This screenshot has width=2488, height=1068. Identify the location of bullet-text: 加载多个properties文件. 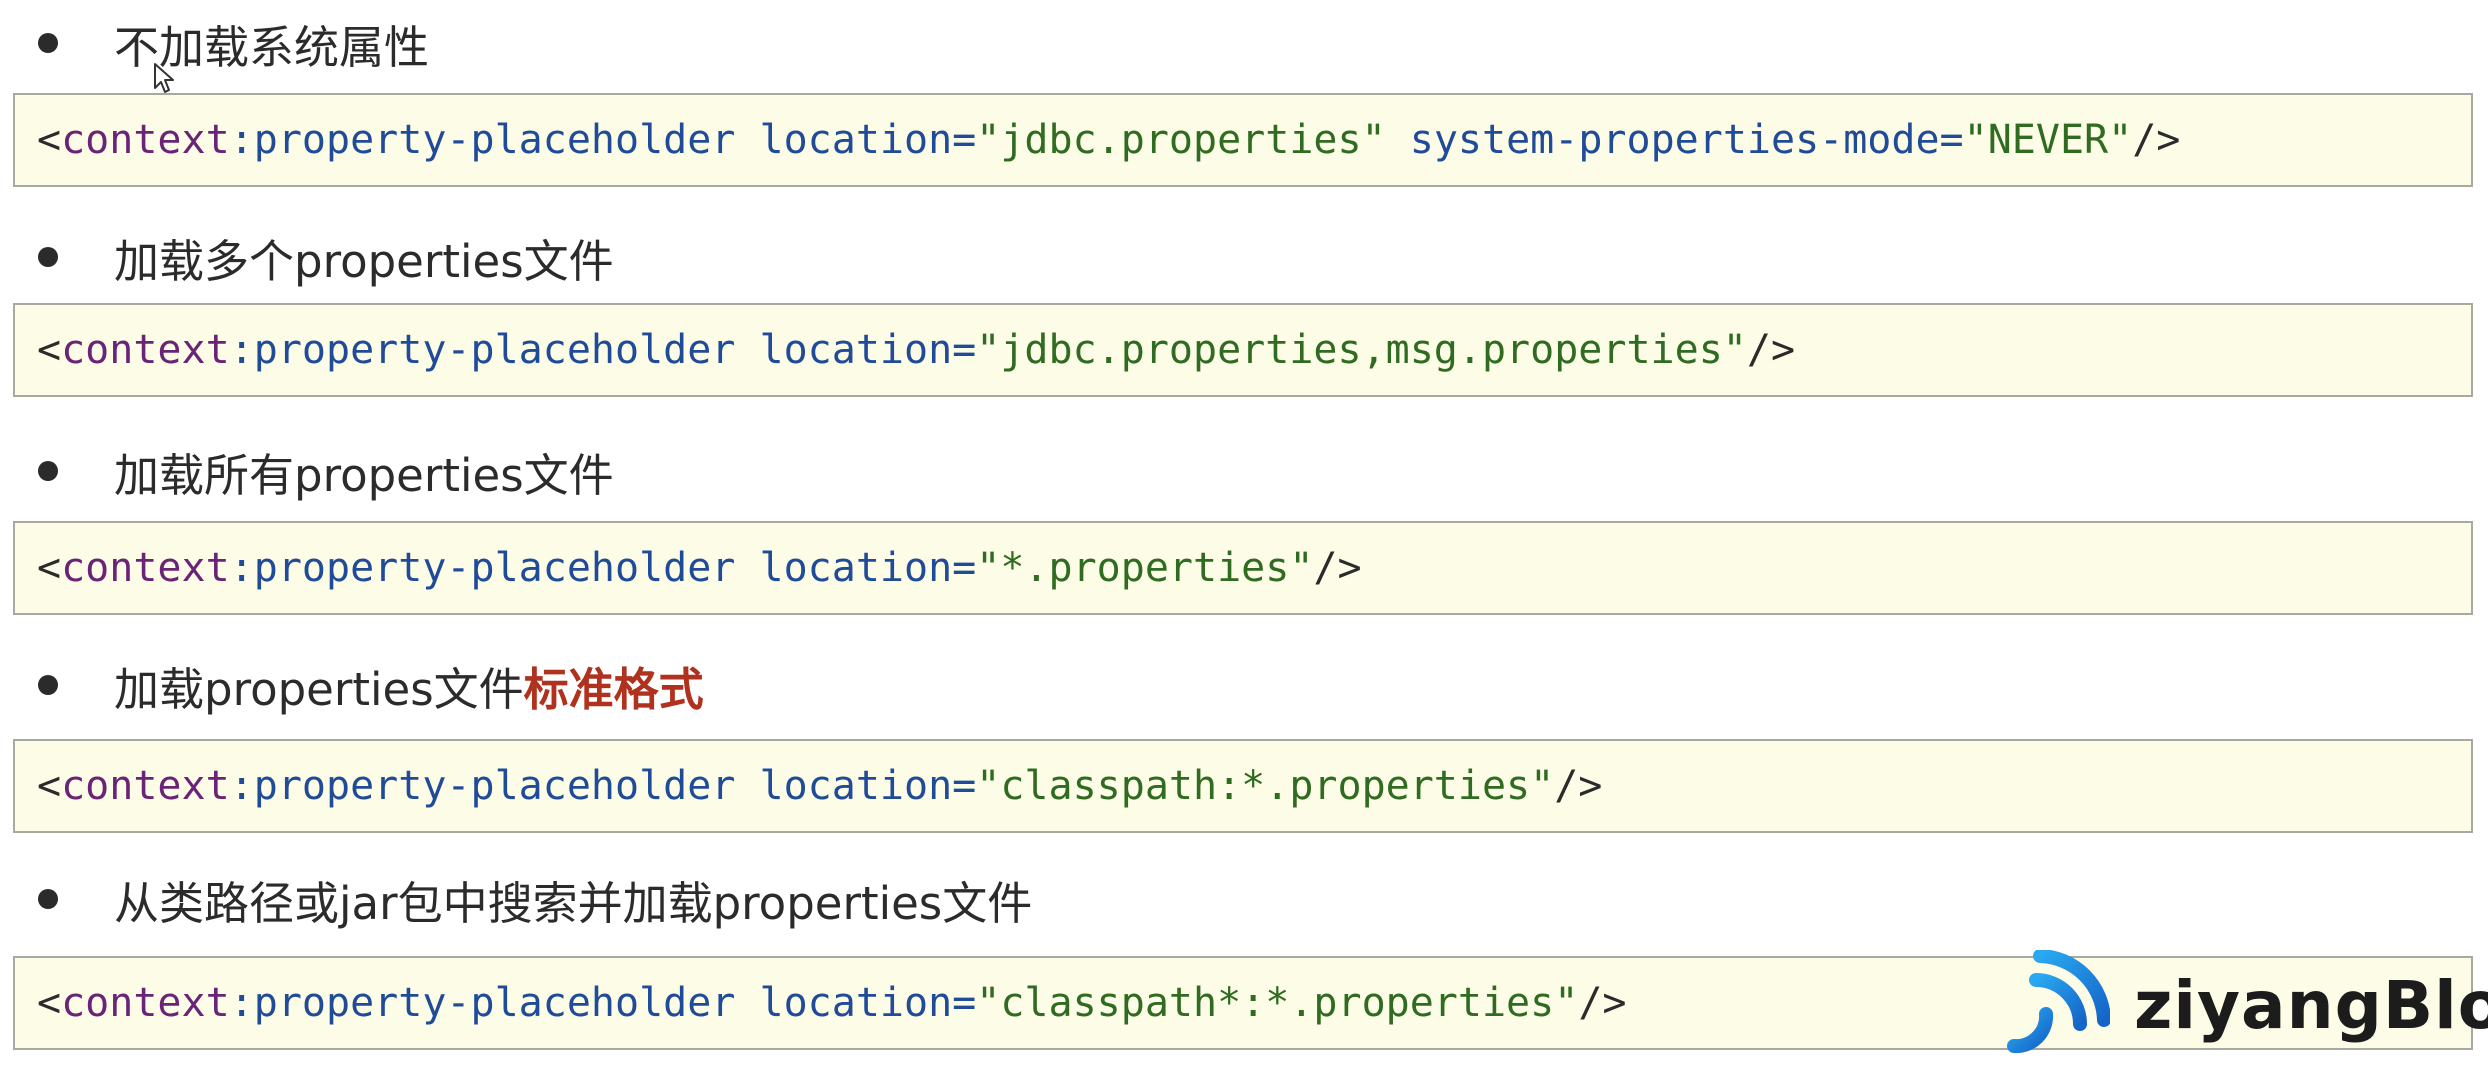
(364, 261).